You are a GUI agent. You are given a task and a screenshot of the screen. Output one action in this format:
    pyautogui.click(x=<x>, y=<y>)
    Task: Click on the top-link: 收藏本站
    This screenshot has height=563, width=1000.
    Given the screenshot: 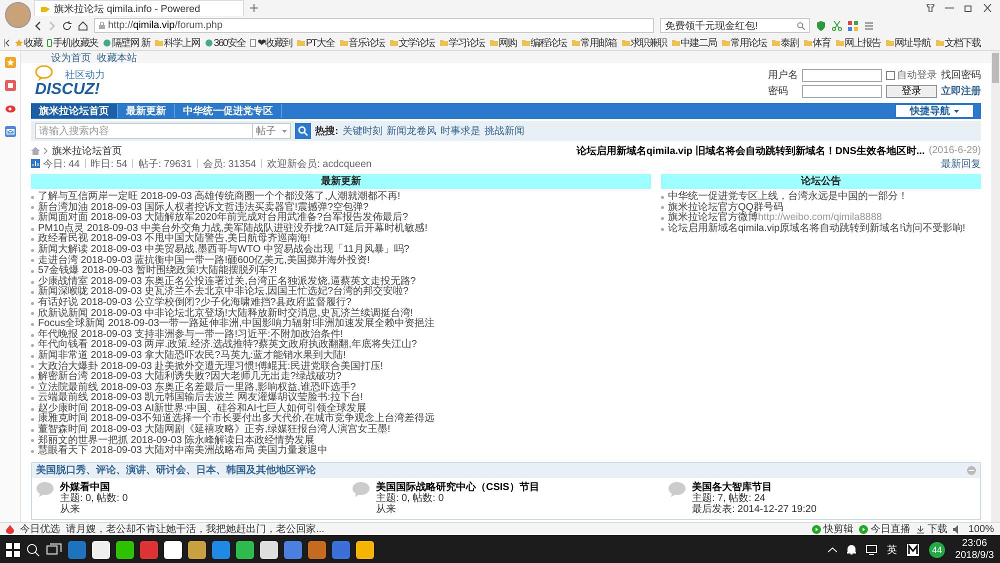 What is the action you would take?
    pyautogui.click(x=117, y=57)
    